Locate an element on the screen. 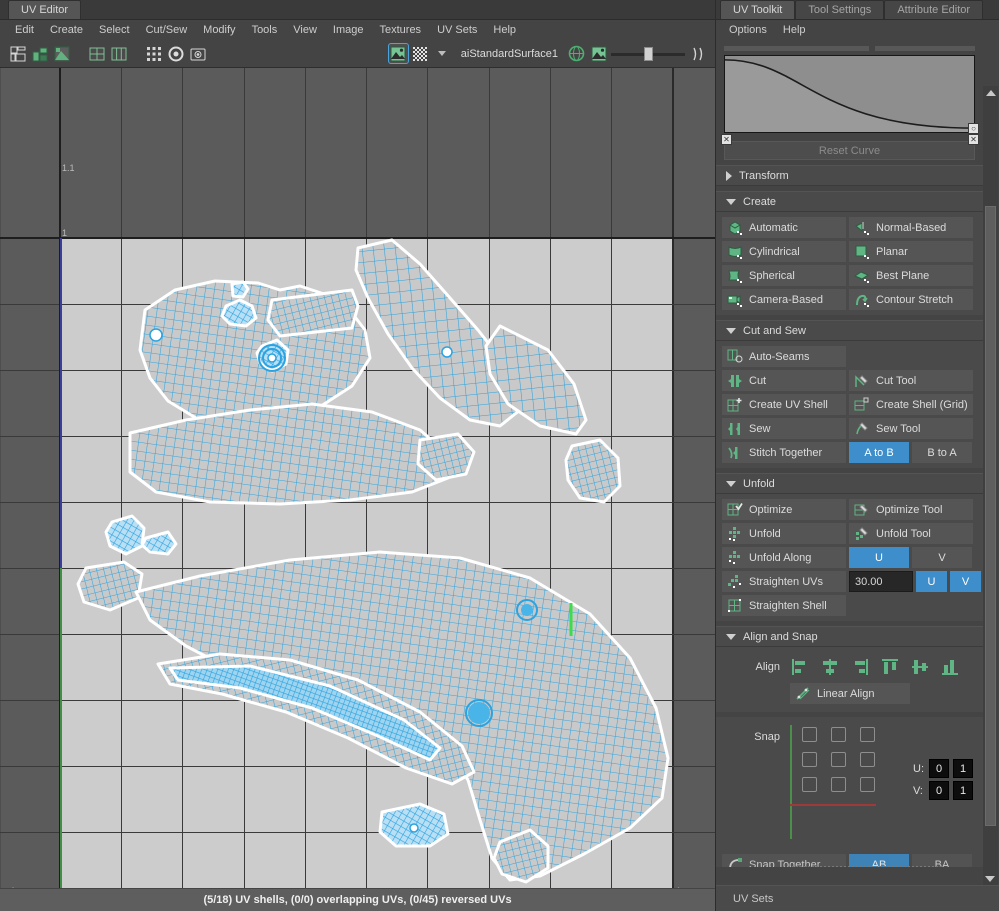  straighten-shell-button: Straighten Shell is located at coordinates (784, 605).